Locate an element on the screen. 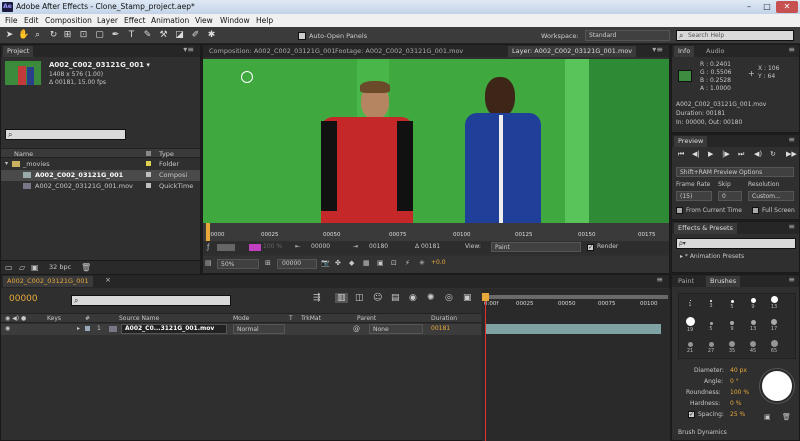  tab-preview: Preview is located at coordinates (691, 141).